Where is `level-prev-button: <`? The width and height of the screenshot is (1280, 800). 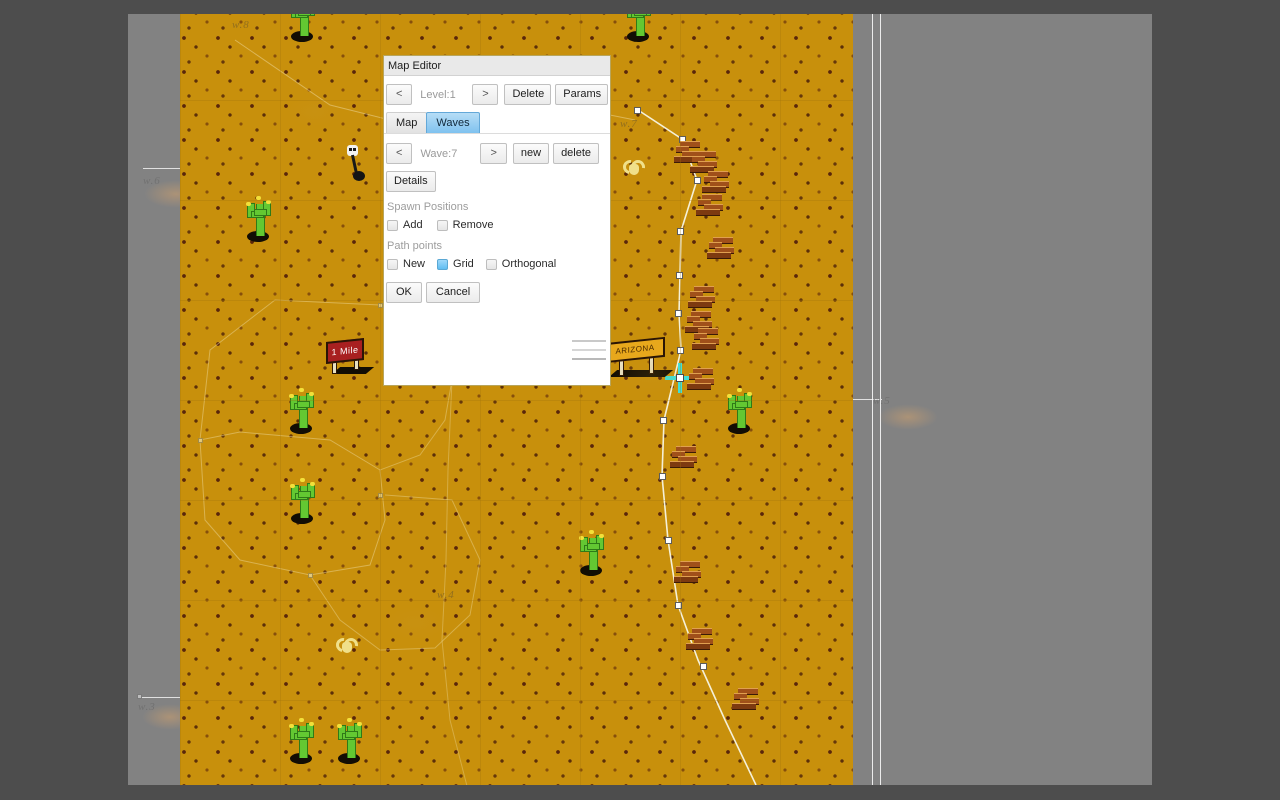
level-prev-button: < is located at coordinates (399, 94).